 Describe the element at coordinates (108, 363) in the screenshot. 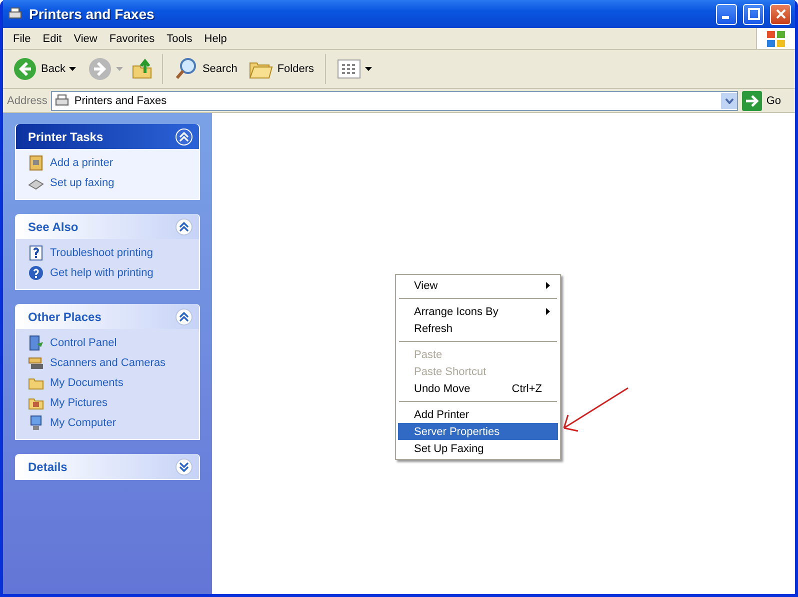

I see `task-link: Scanners and Cameras` at that location.